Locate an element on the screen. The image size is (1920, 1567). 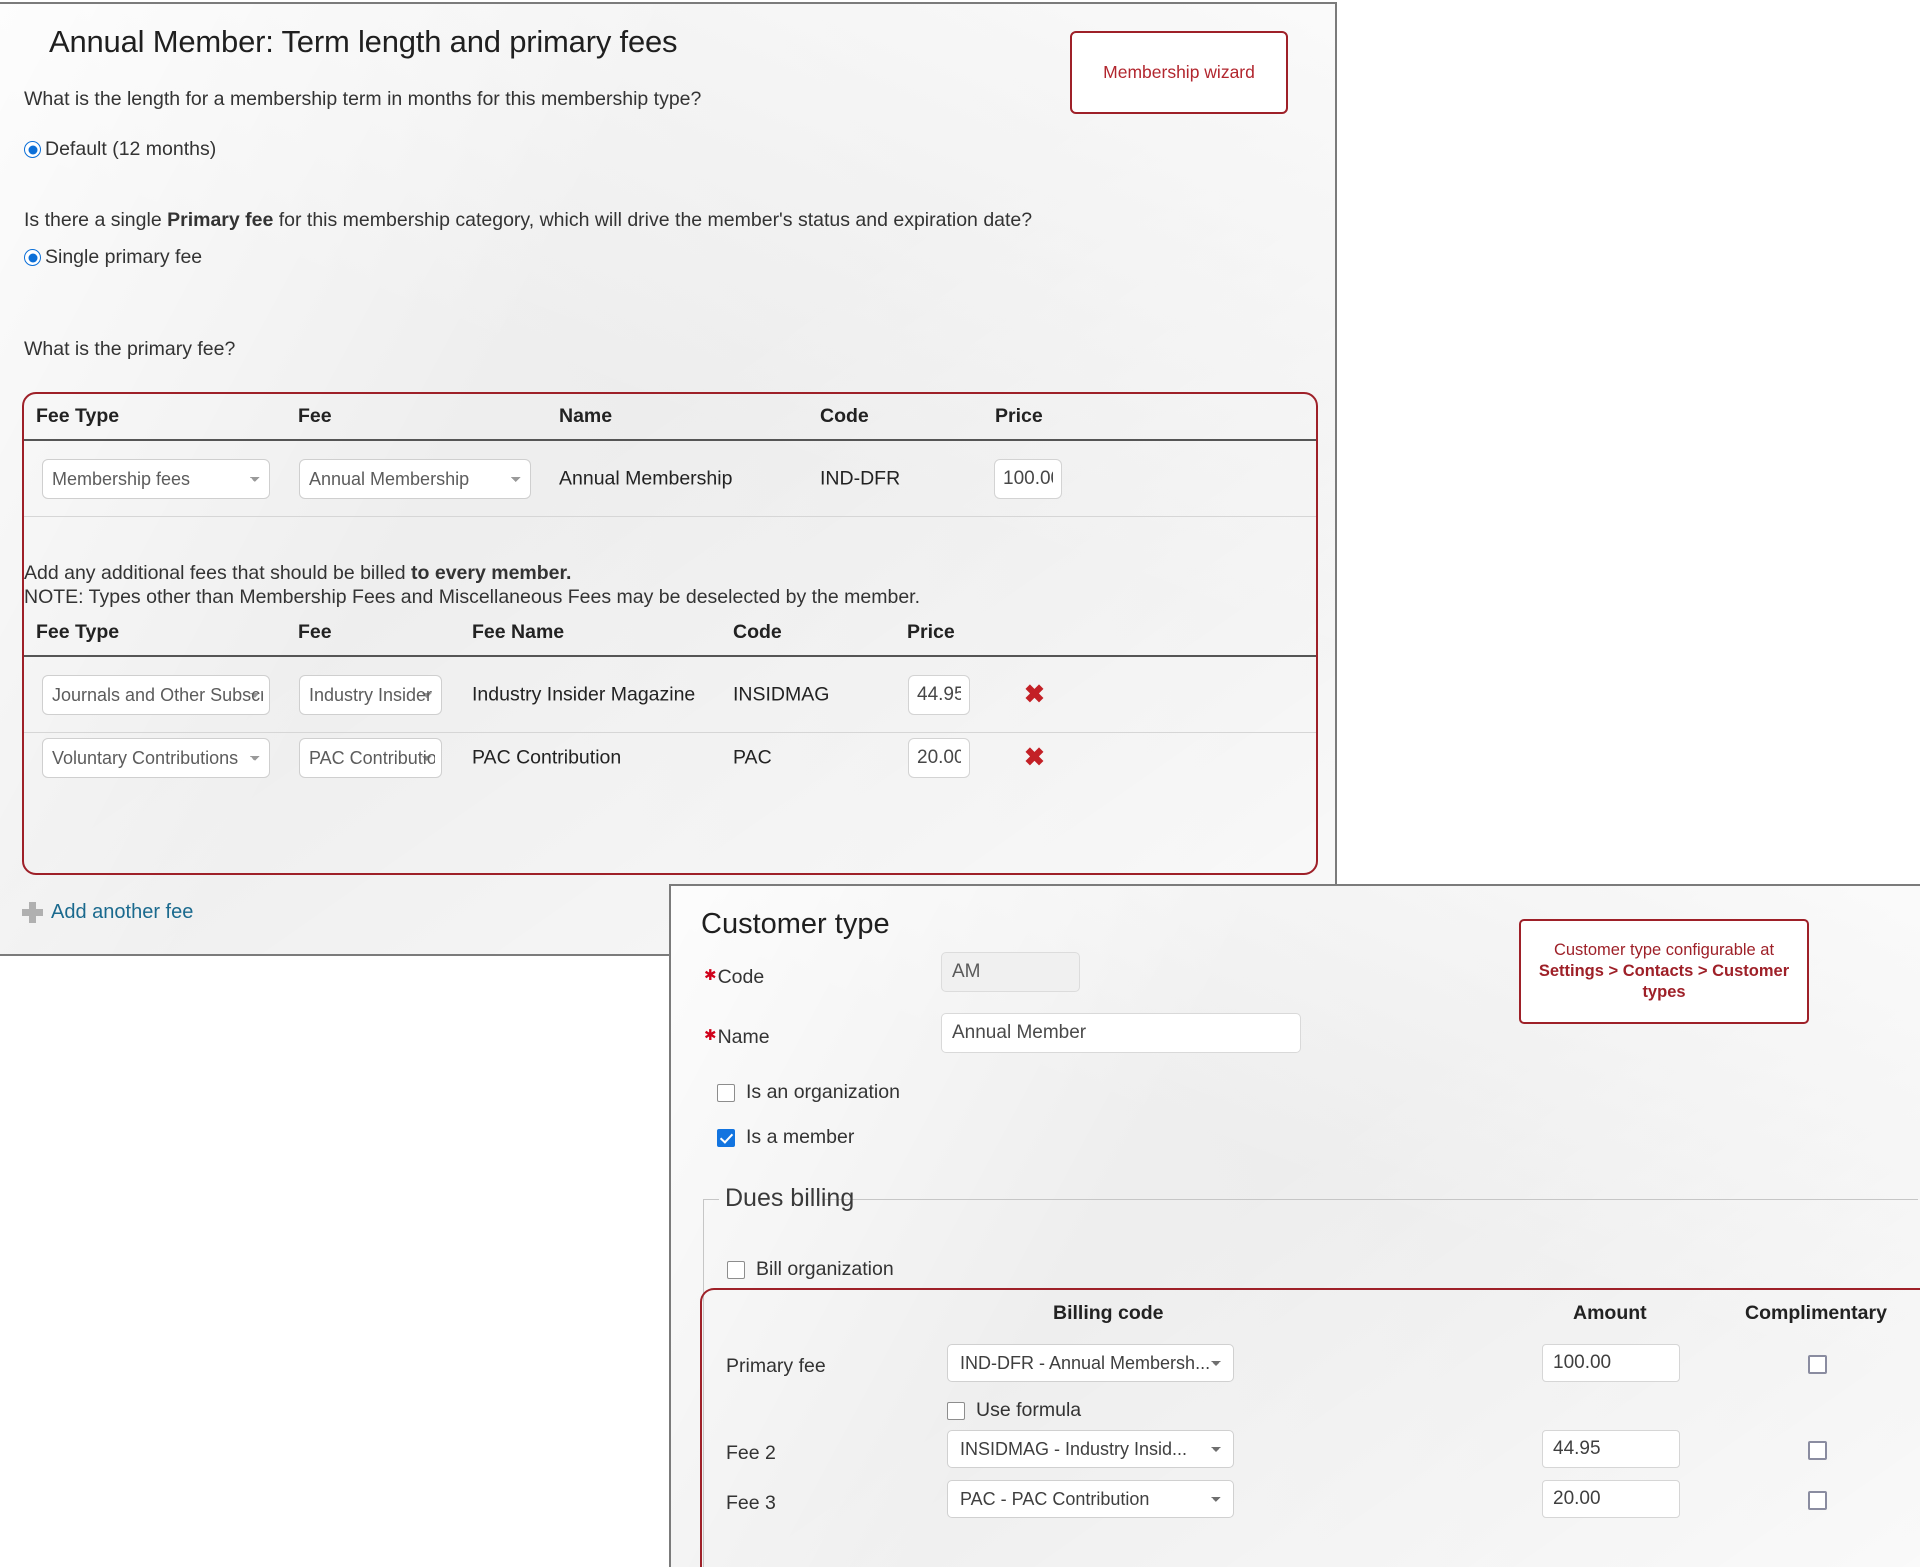
code-label: ✱Code is located at coordinates (734, 977).